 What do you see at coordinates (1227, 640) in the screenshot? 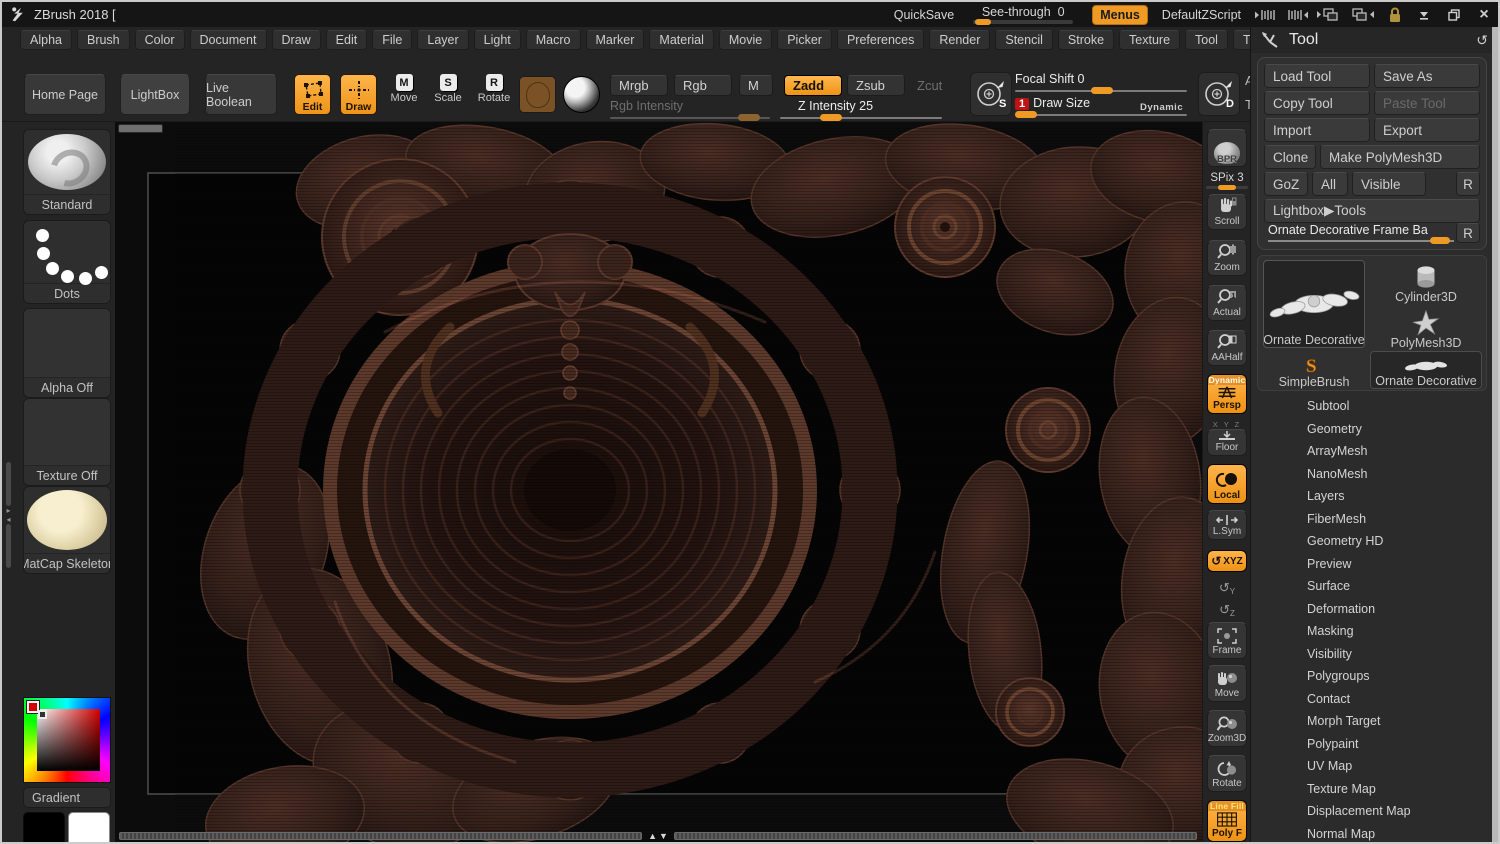
I see `frame-button: Frame` at bounding box center [1227, 640].